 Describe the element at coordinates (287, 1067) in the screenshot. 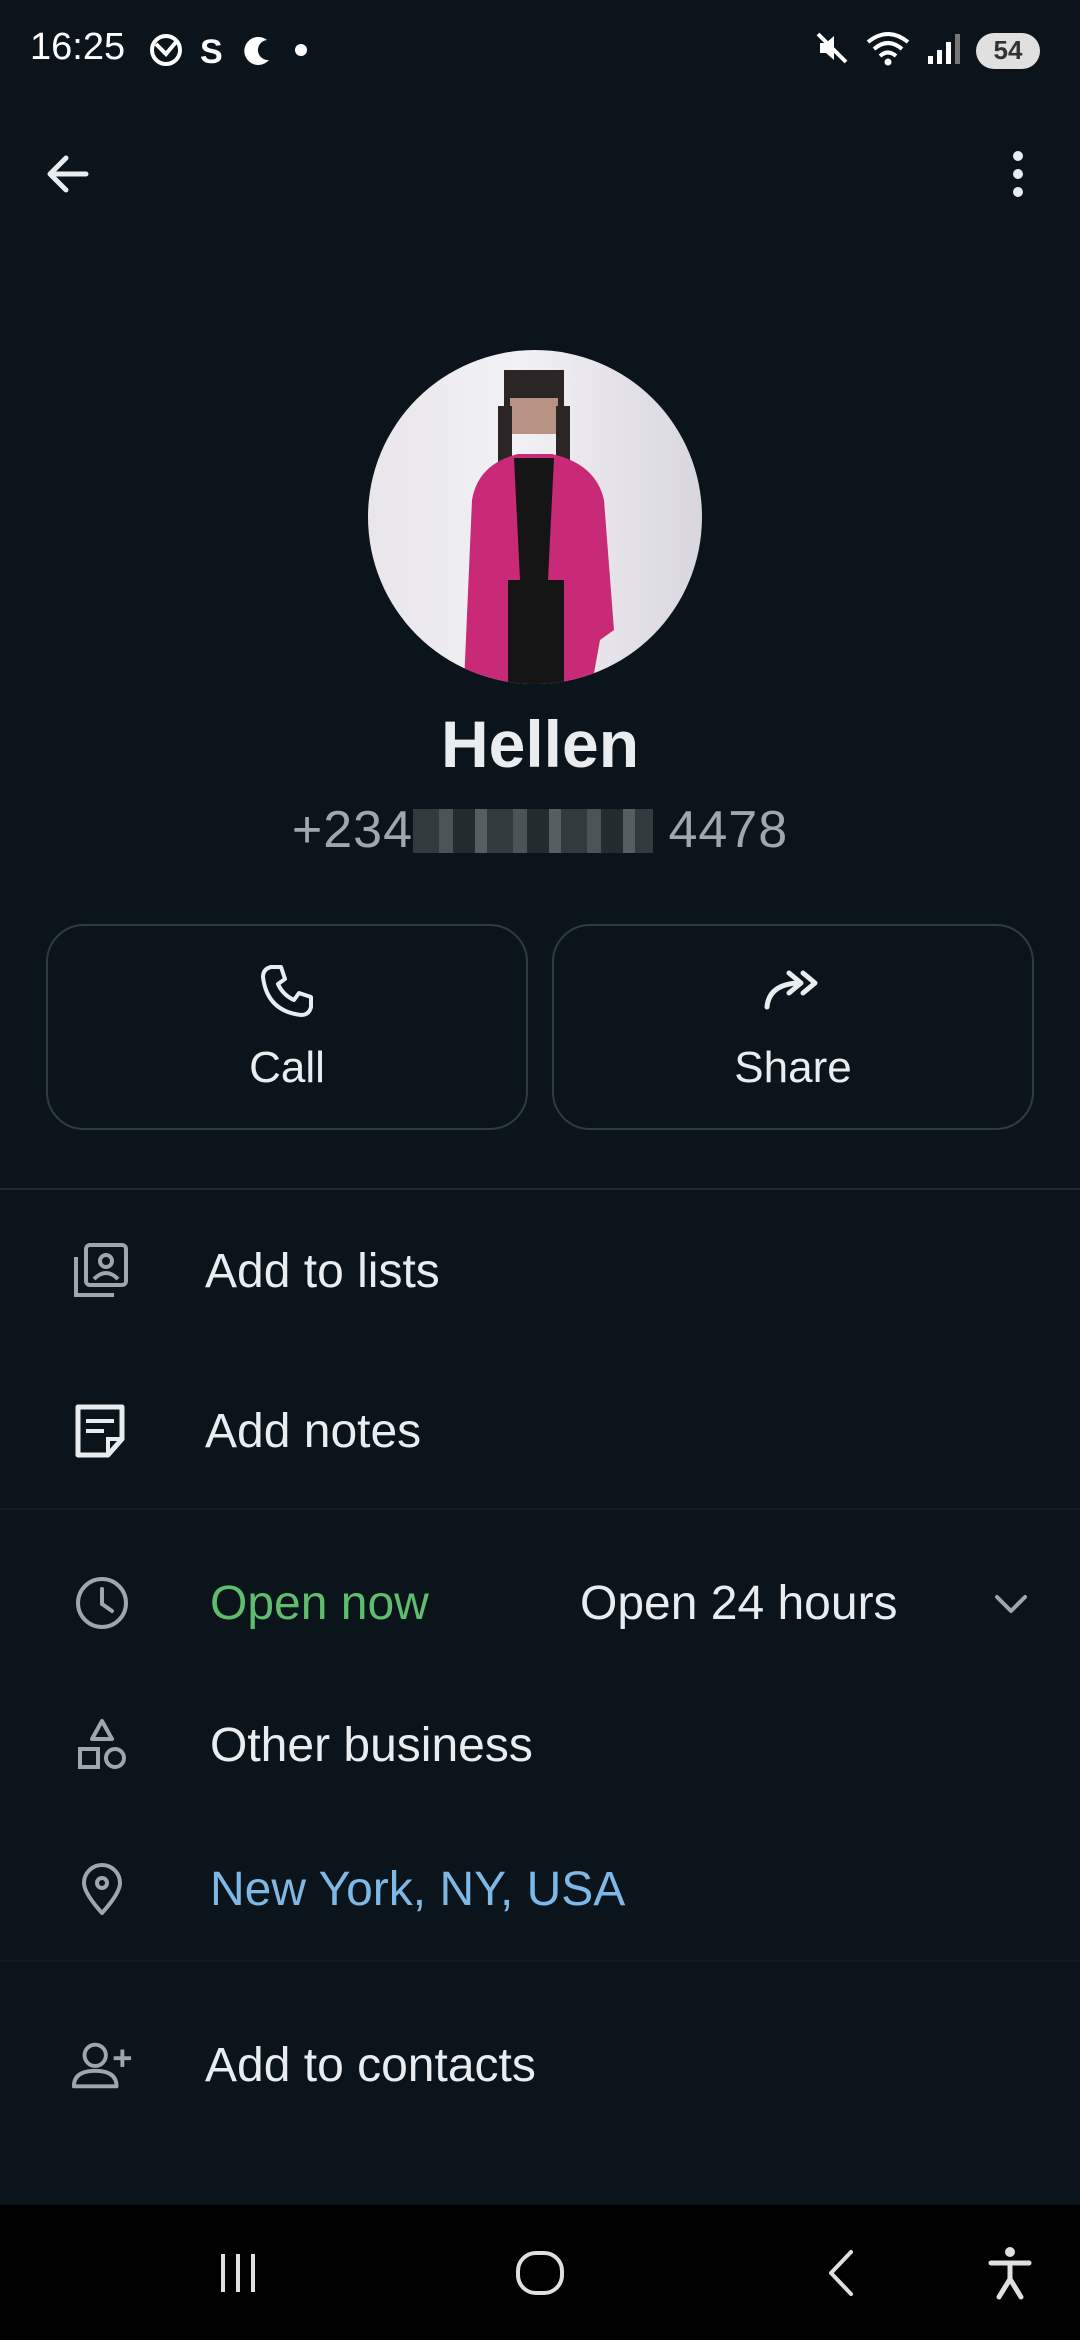

I see `call-label: Call` at that location.